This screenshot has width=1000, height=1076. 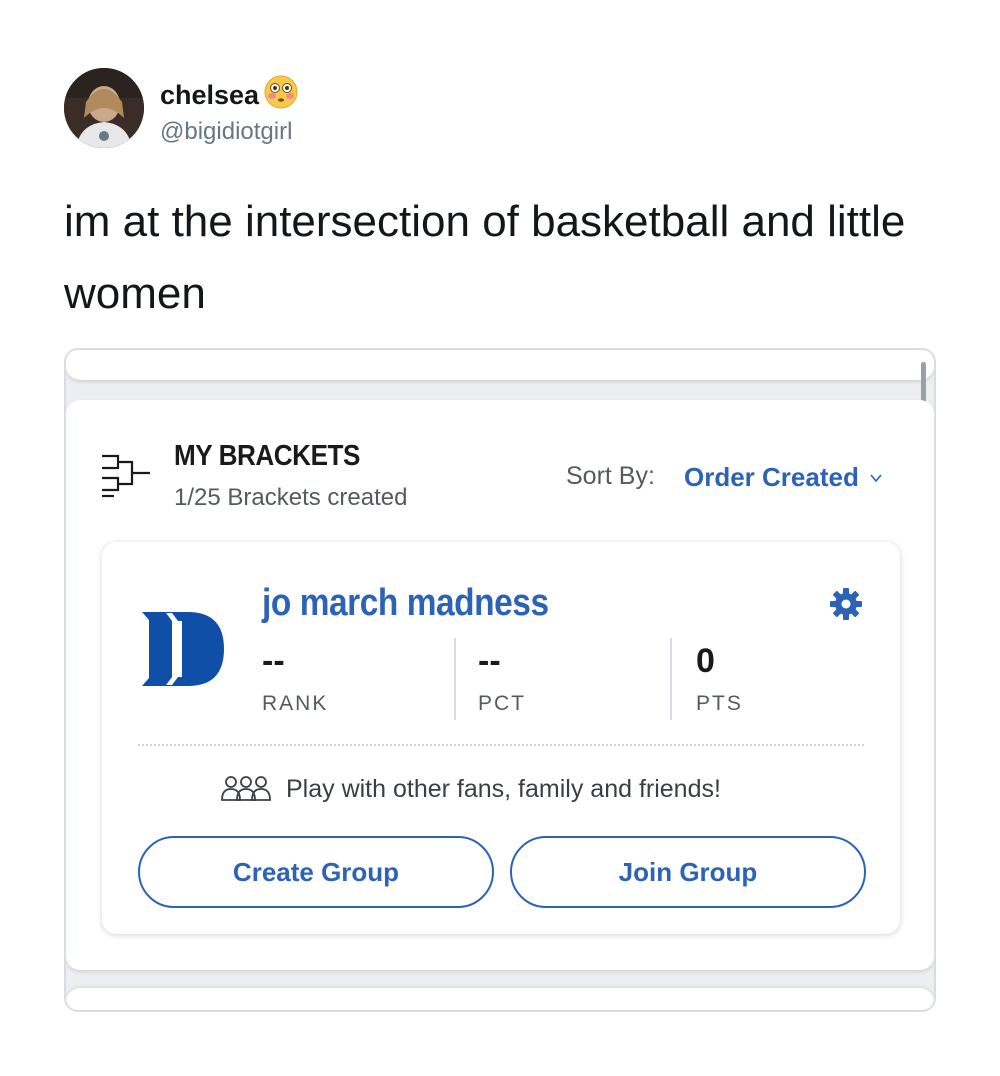 I want to click on duke-d-logo, so click(x=183, y=649).